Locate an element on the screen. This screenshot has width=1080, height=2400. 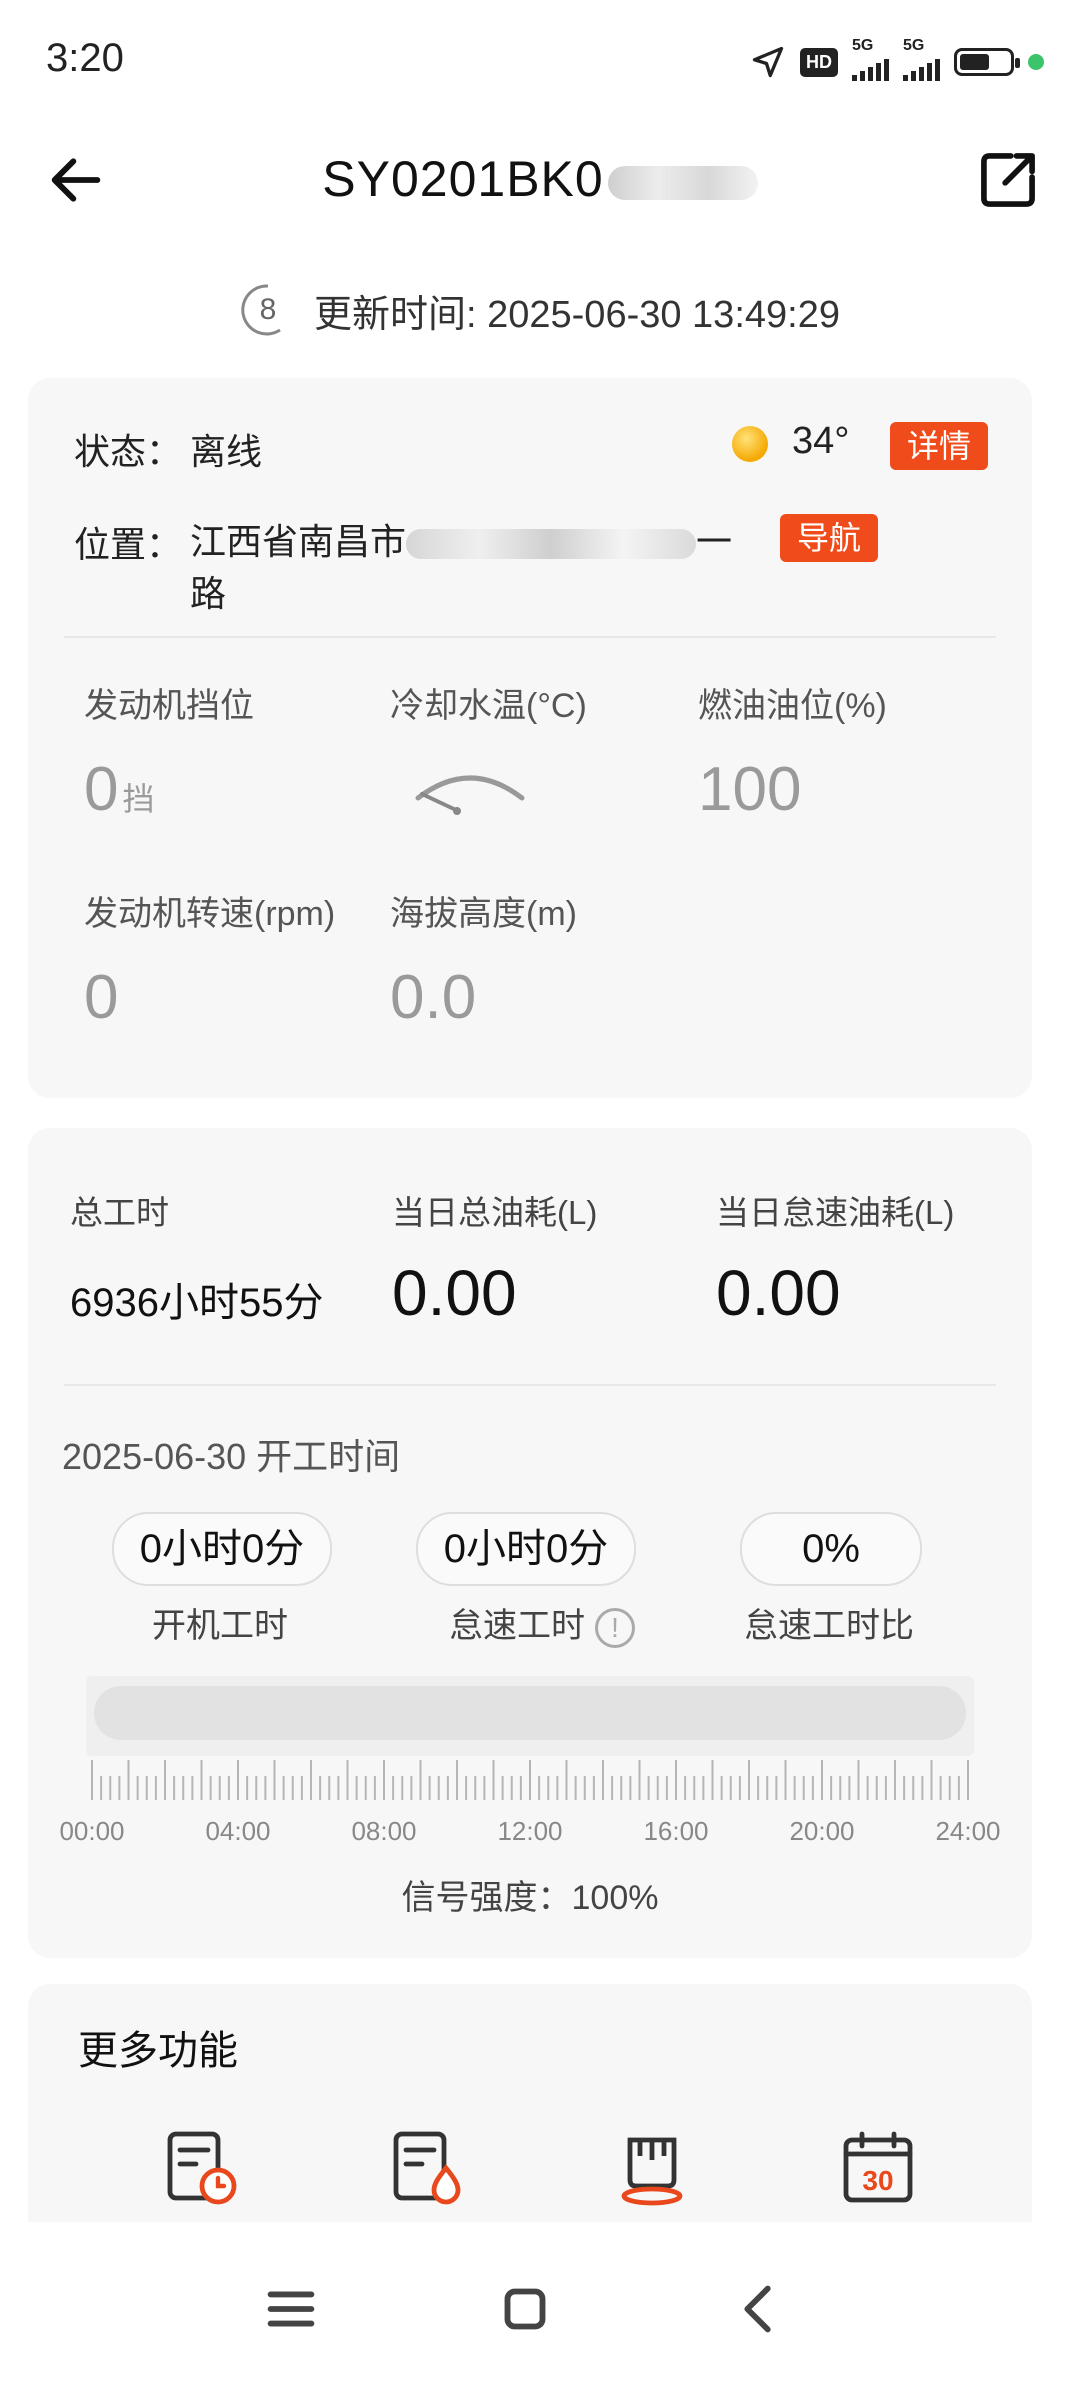
system-nav-bar is located at coordinates (540, 2311).